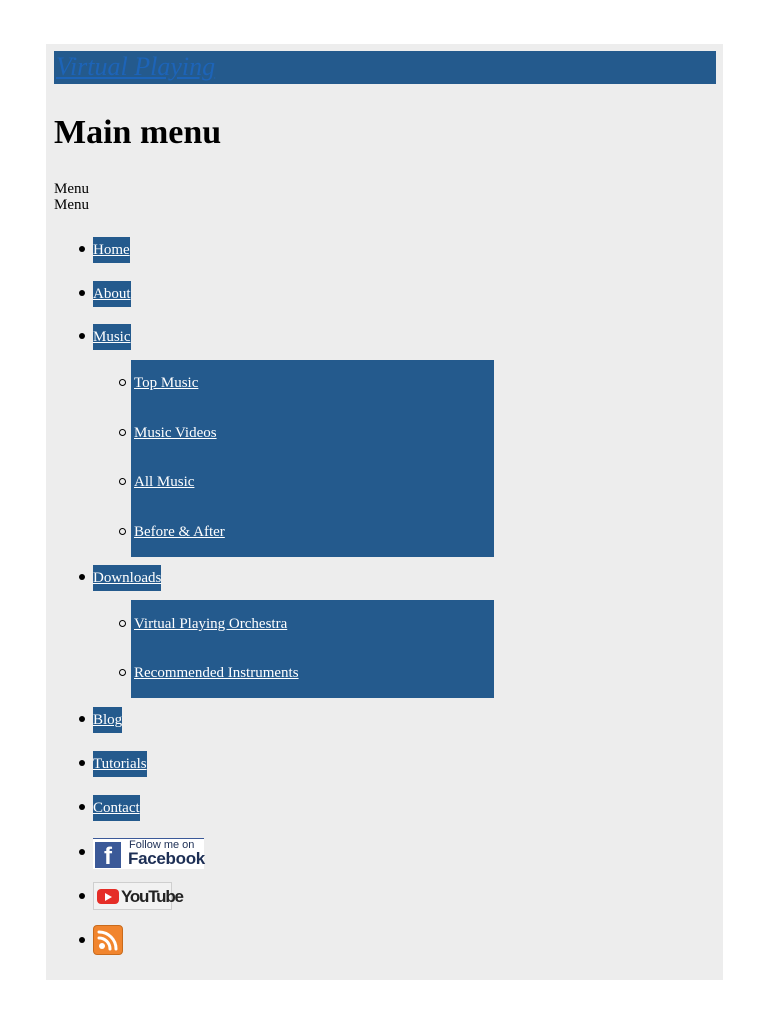 This screenshot has height=1024, width=768. Describe the element at coordinates (210, 624) in the screenshot. I see `submenu-link-virtual-playing-orchestra: Virtual Playing Orchestra` at that location.